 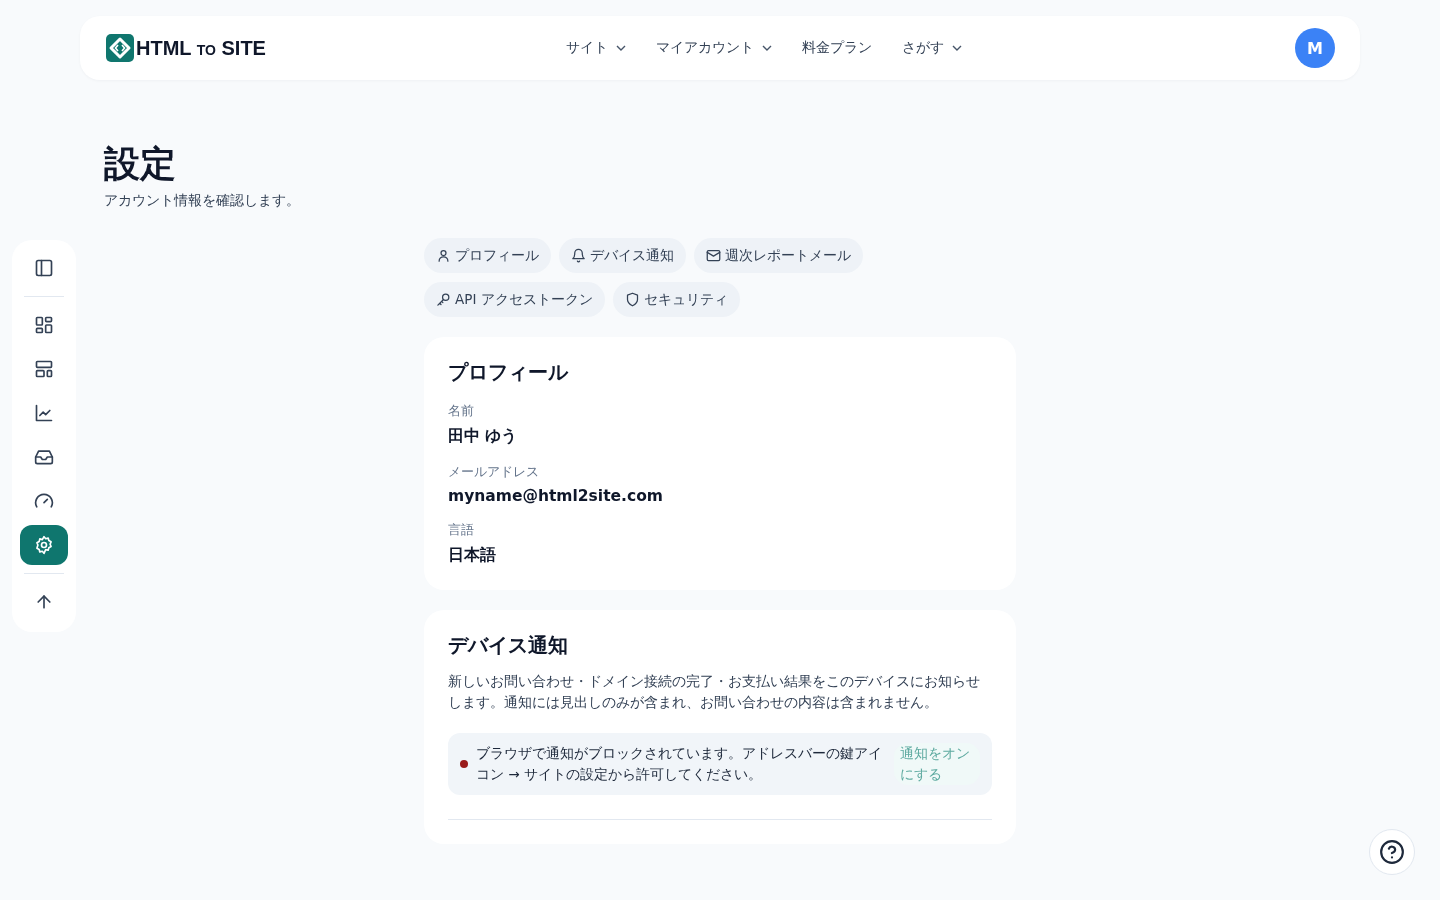 I want to click on field-value: 日本語, so click(x=472, y=555).